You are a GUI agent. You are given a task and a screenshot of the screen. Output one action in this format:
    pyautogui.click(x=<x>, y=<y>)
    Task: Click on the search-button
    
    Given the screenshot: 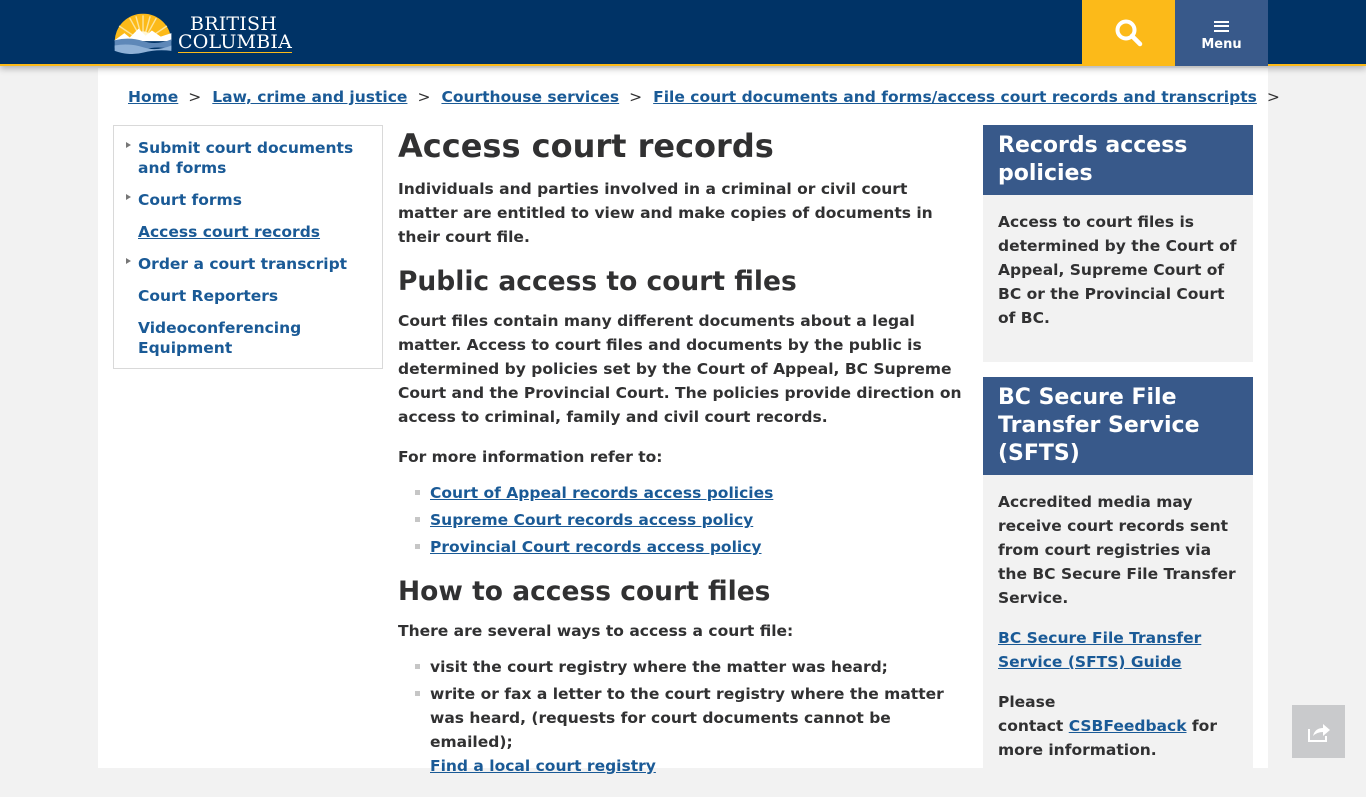 What is the action you would take?
    pyautogui.click(x=1128, y=33)
    